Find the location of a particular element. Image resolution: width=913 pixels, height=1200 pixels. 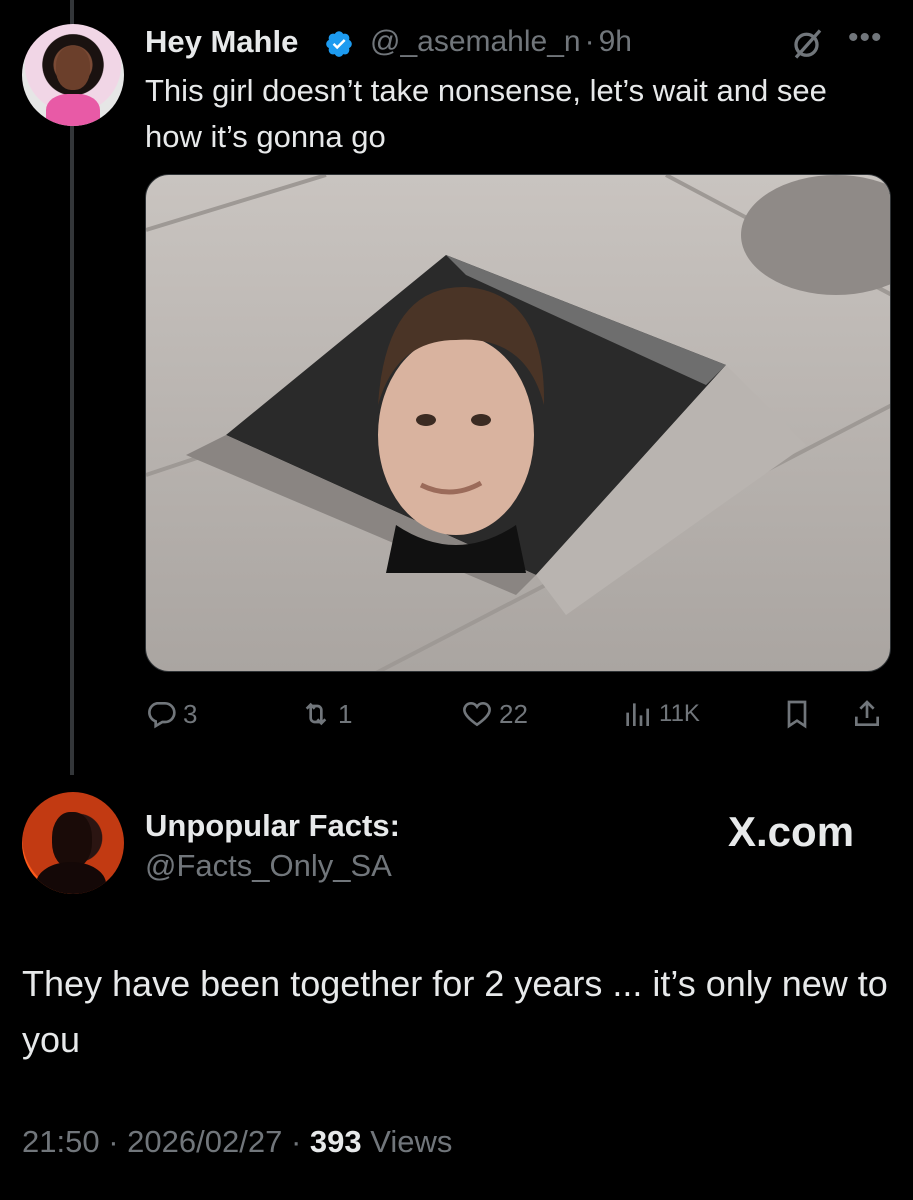

share-icon is located at coordinates (867, 713).